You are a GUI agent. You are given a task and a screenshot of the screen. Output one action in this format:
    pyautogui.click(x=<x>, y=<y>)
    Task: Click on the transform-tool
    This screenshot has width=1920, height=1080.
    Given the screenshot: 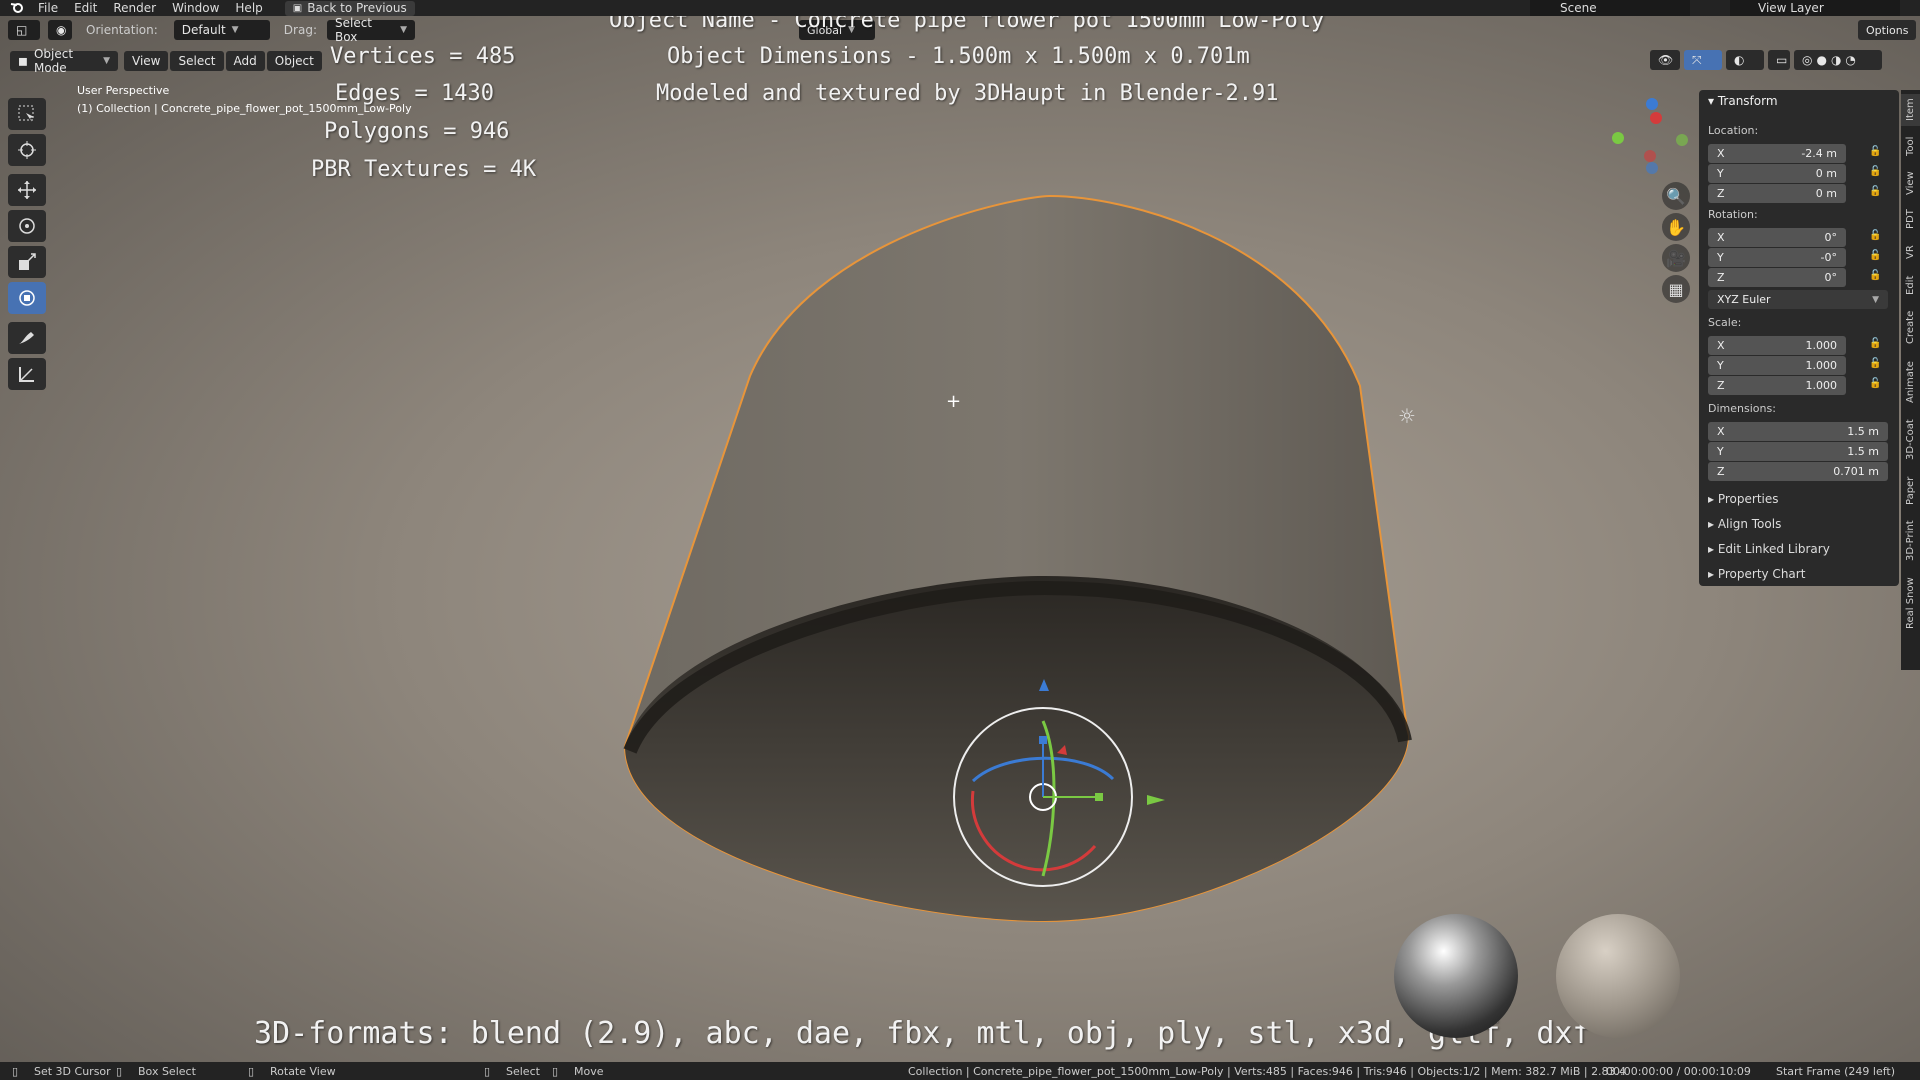 What is the action you would take?
    pyautogui.click(x=27, y=298)
    